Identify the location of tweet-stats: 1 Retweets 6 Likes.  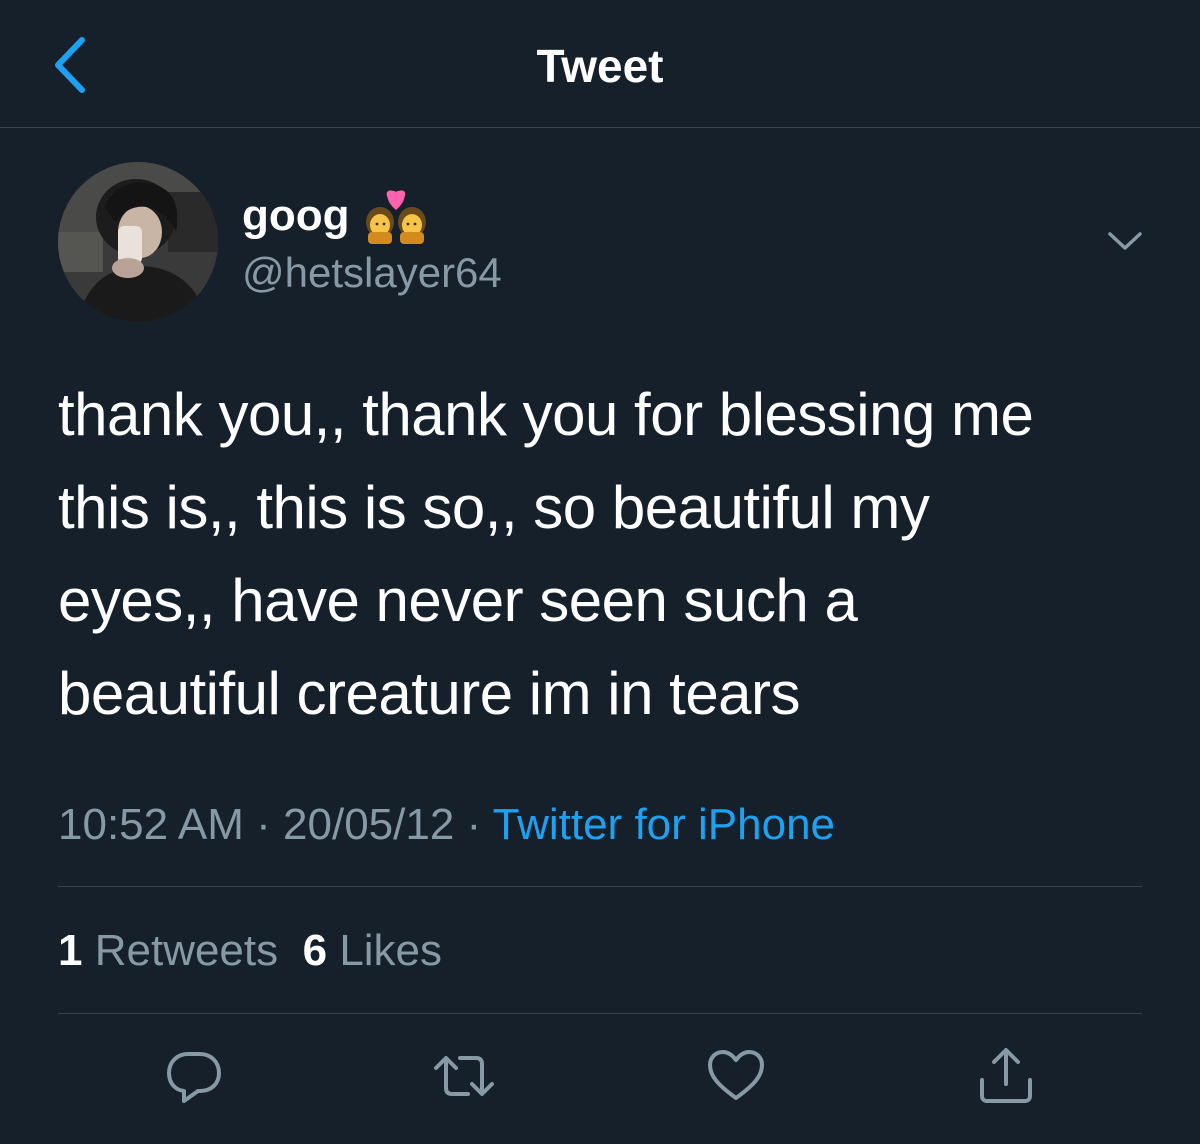
(250, 951).